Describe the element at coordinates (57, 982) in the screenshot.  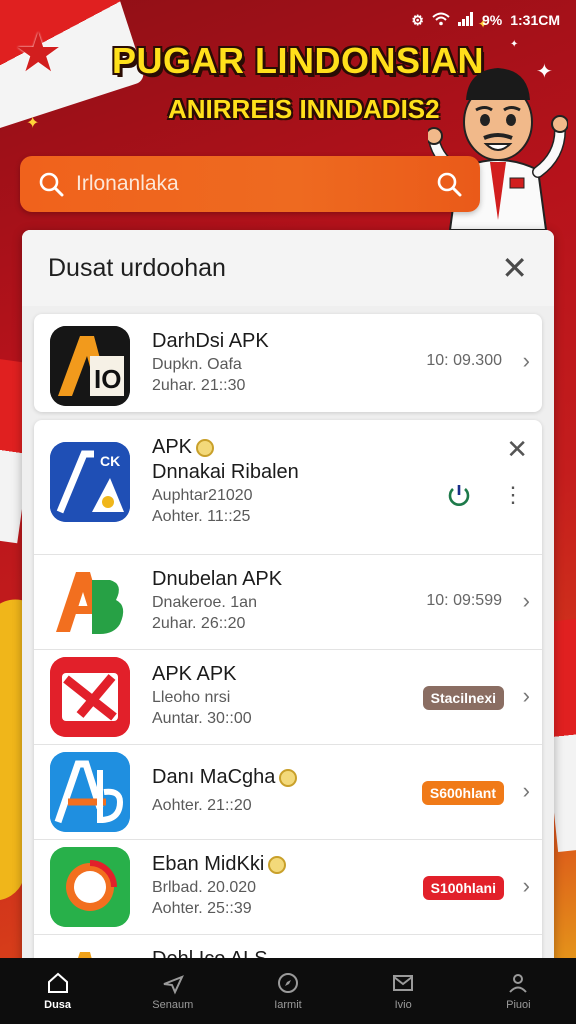
I see `home-icon` at that location.